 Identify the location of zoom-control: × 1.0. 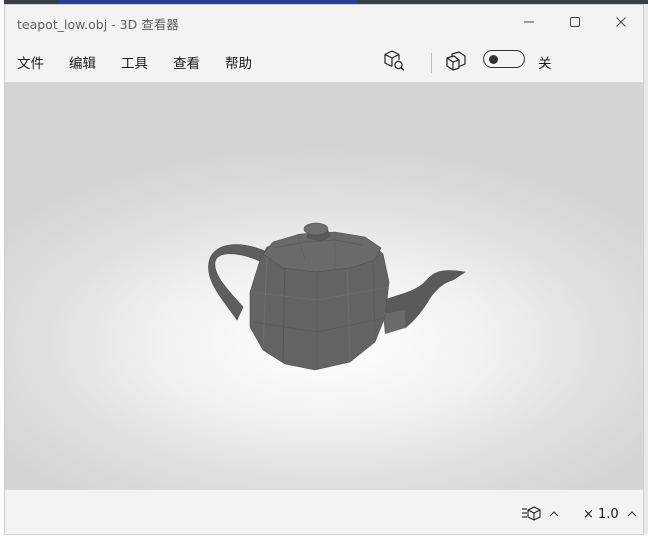
(610, 514).